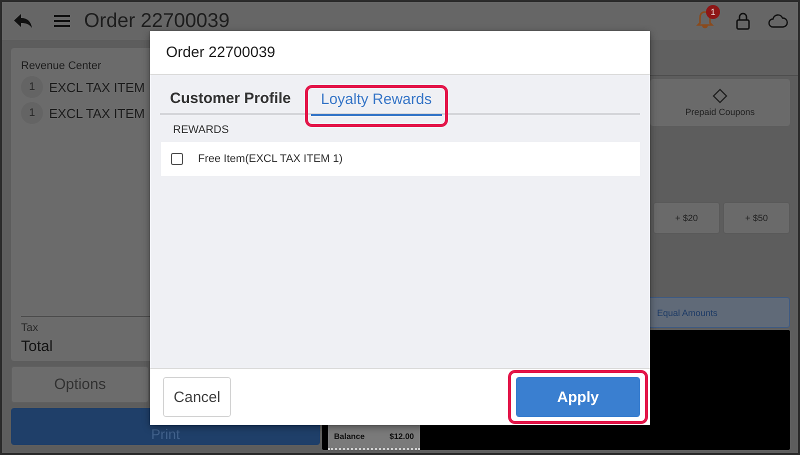 The image size is (800, 455). I want to click on reward-row: Free Item(EXCL TAX ITEM 1), so click(400, 159).